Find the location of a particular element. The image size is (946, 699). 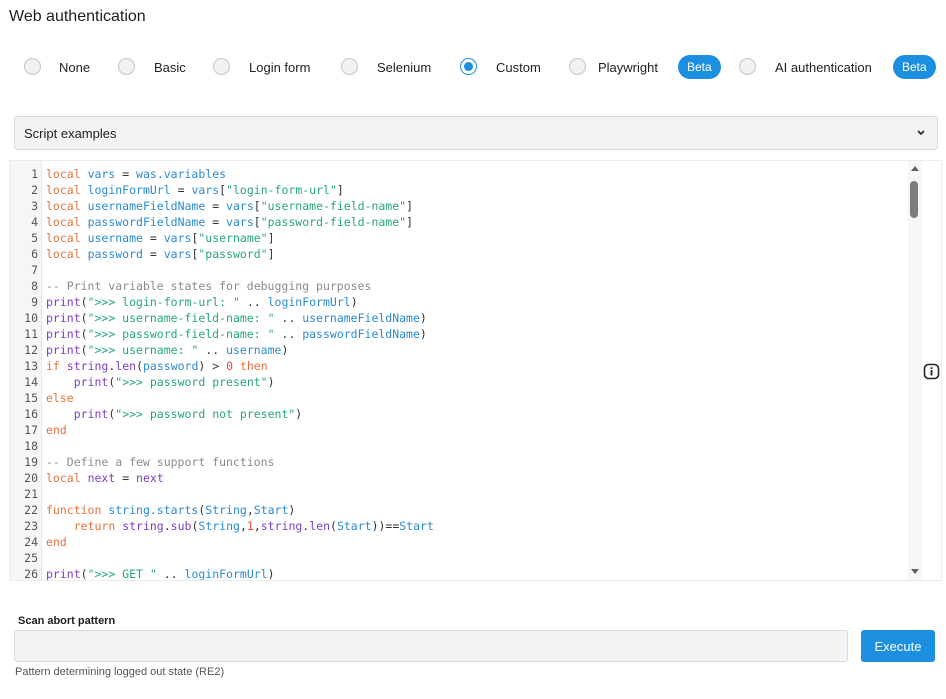

radio-label-playwright: Playwright is located at coordinates (628, 67).